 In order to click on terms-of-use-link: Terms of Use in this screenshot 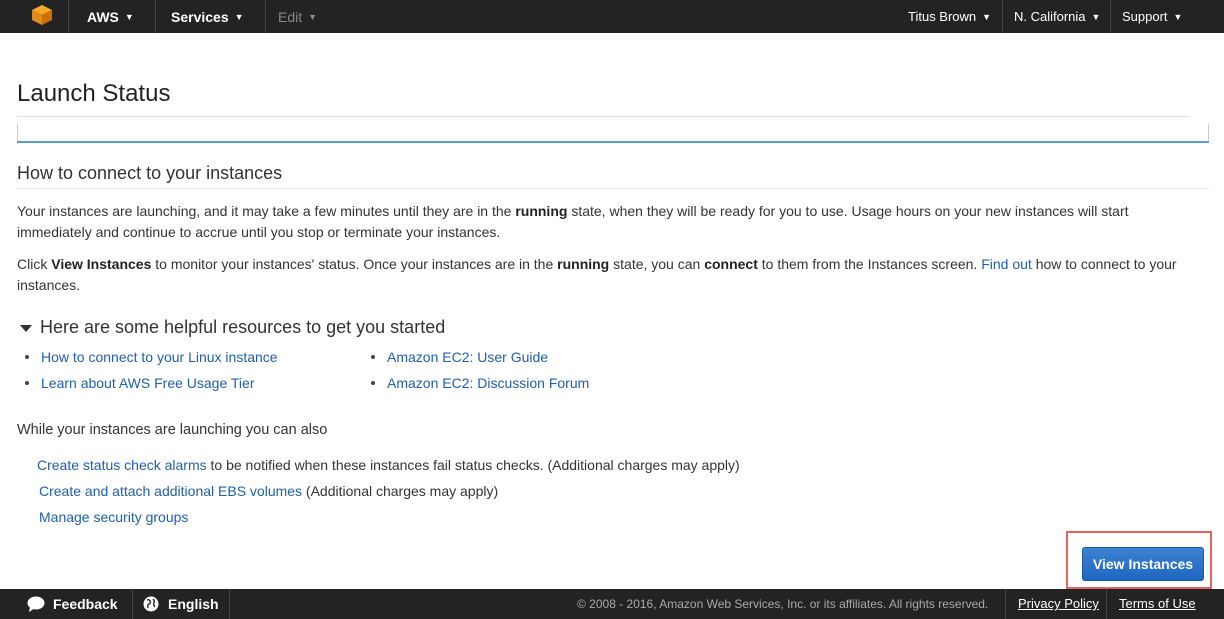, I will do `click(1157, 604)`.